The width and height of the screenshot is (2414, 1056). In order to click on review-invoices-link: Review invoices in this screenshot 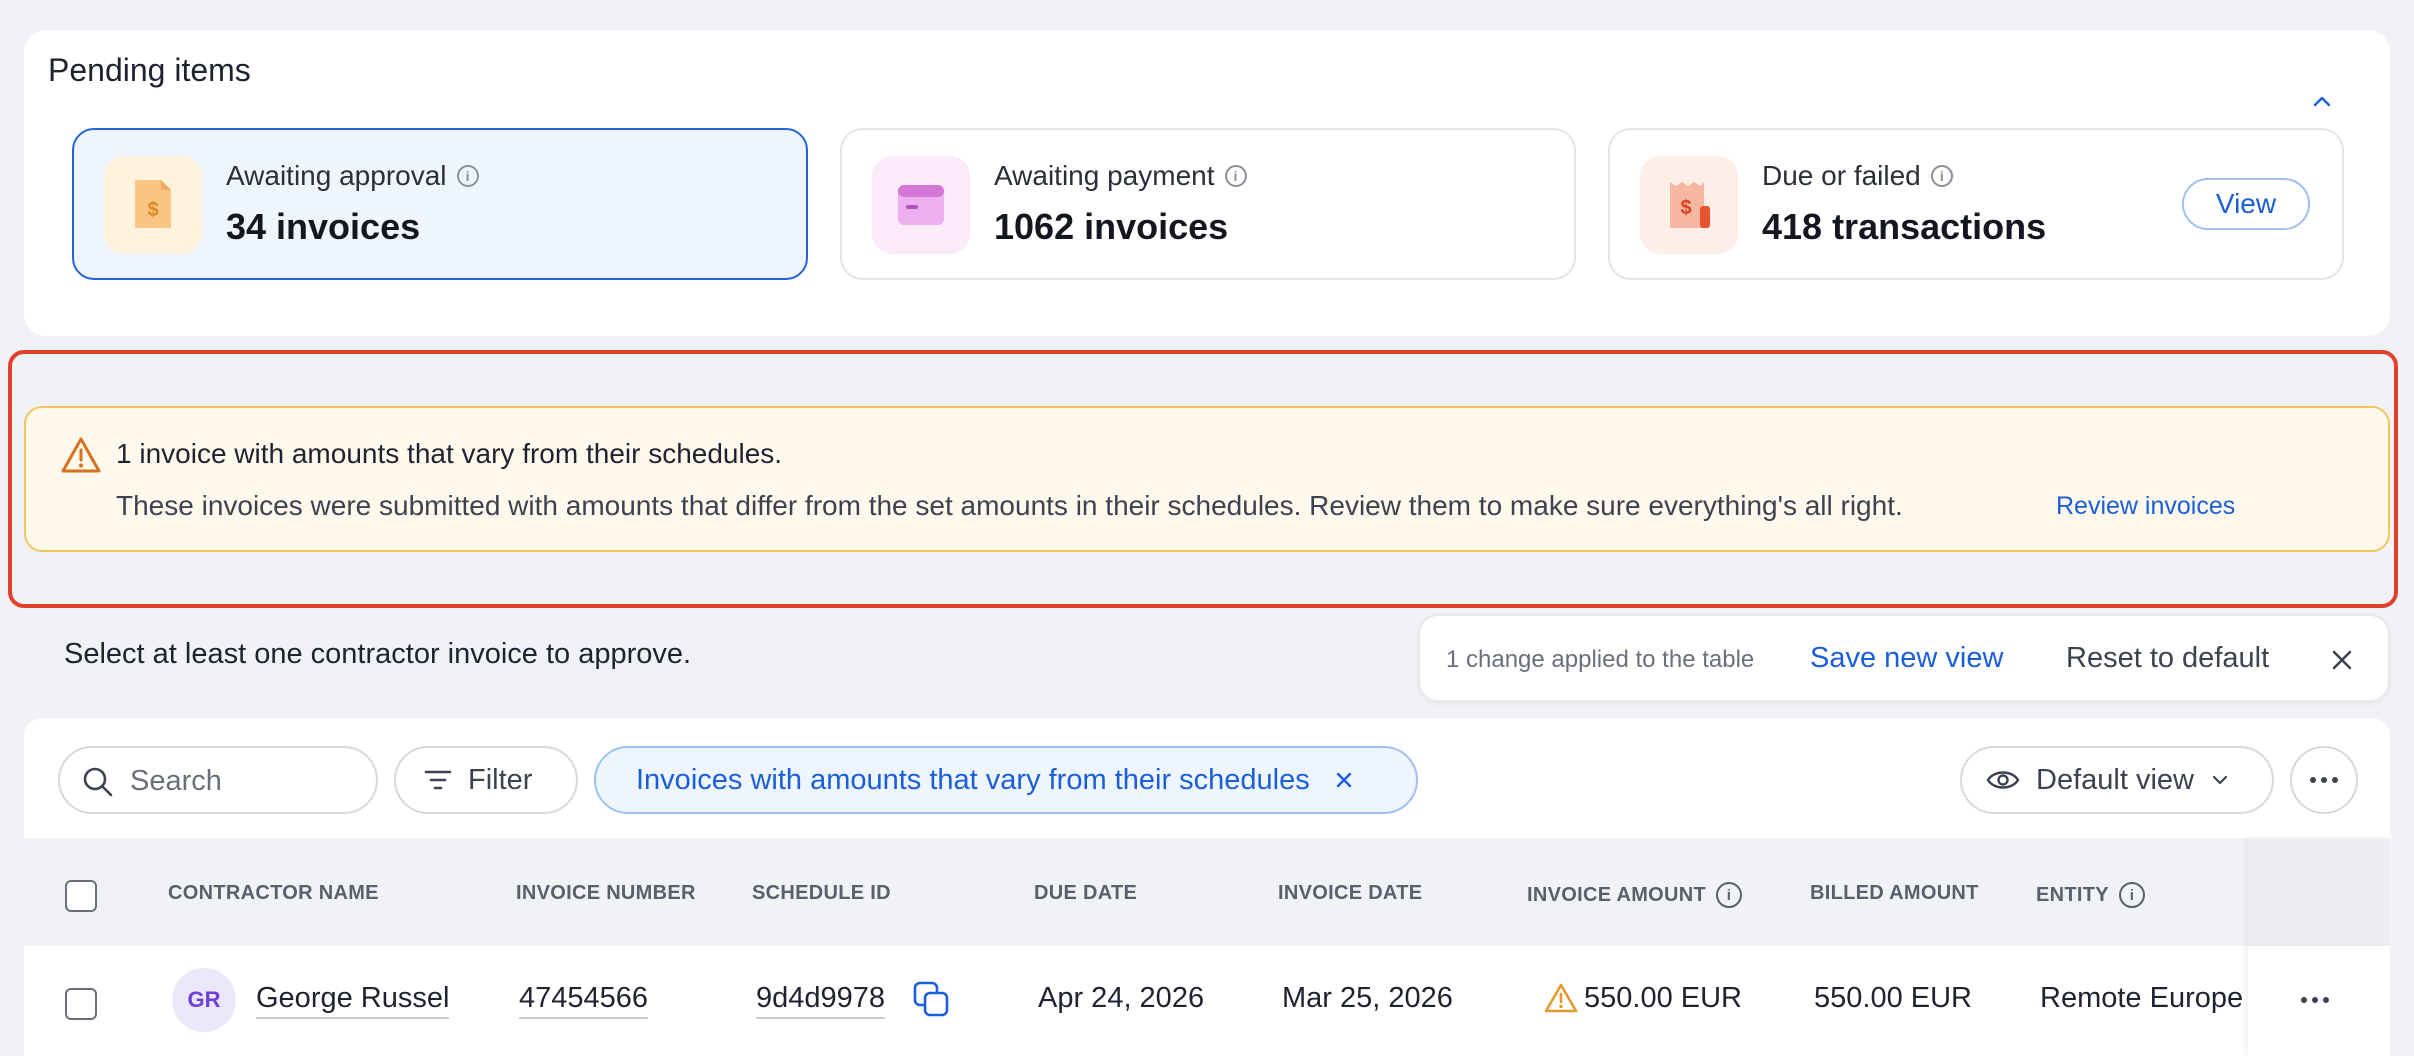, I will do `click(2145, 506)`.